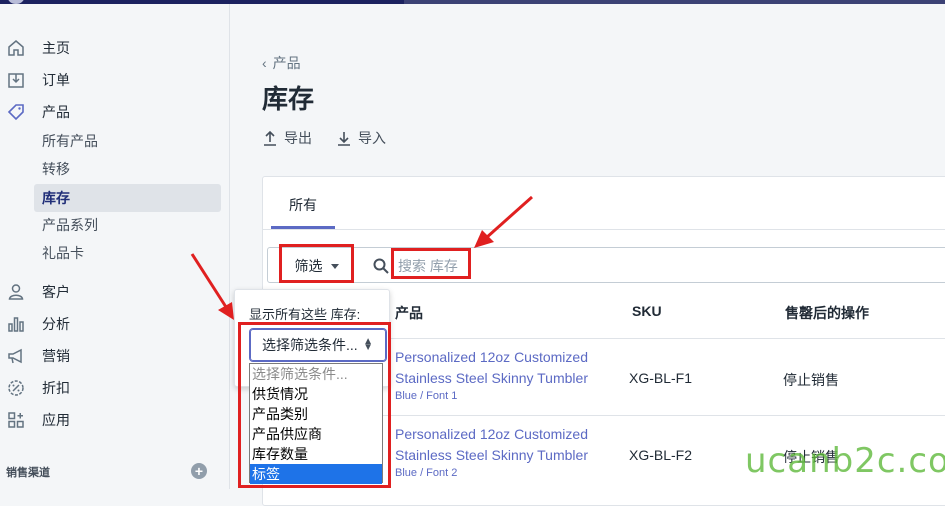 This screenshot has height=506, width=945. Describe the element at coordinates (648, 266) in the screenshot. I see `search-input` at that location.